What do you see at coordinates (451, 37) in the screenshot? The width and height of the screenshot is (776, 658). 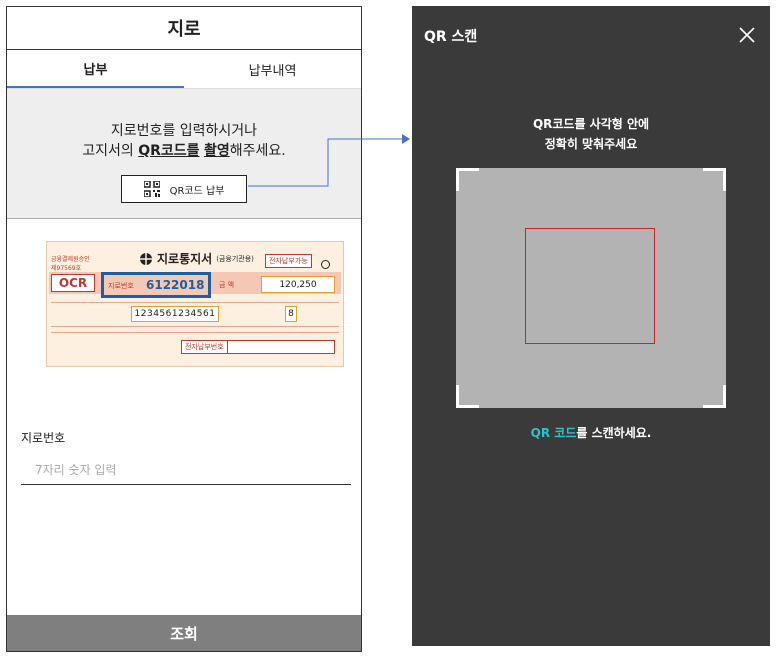 I see `scanner-title: QR 스캔` at bounding box center [451, 37].